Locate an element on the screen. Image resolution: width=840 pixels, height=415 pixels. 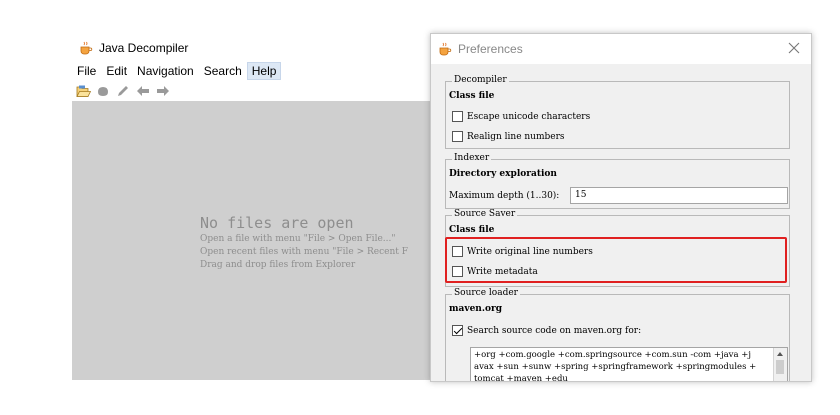
open-folder-icon is located at coordinates (83, 91).